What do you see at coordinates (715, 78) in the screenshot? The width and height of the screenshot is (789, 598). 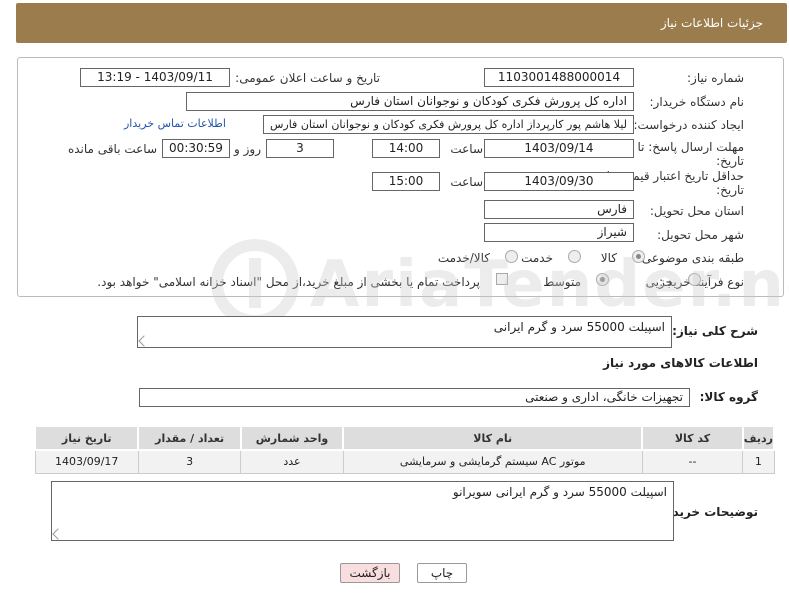 I see `need-number-label: شماره نیاز:` at bounding box center [715, 78].